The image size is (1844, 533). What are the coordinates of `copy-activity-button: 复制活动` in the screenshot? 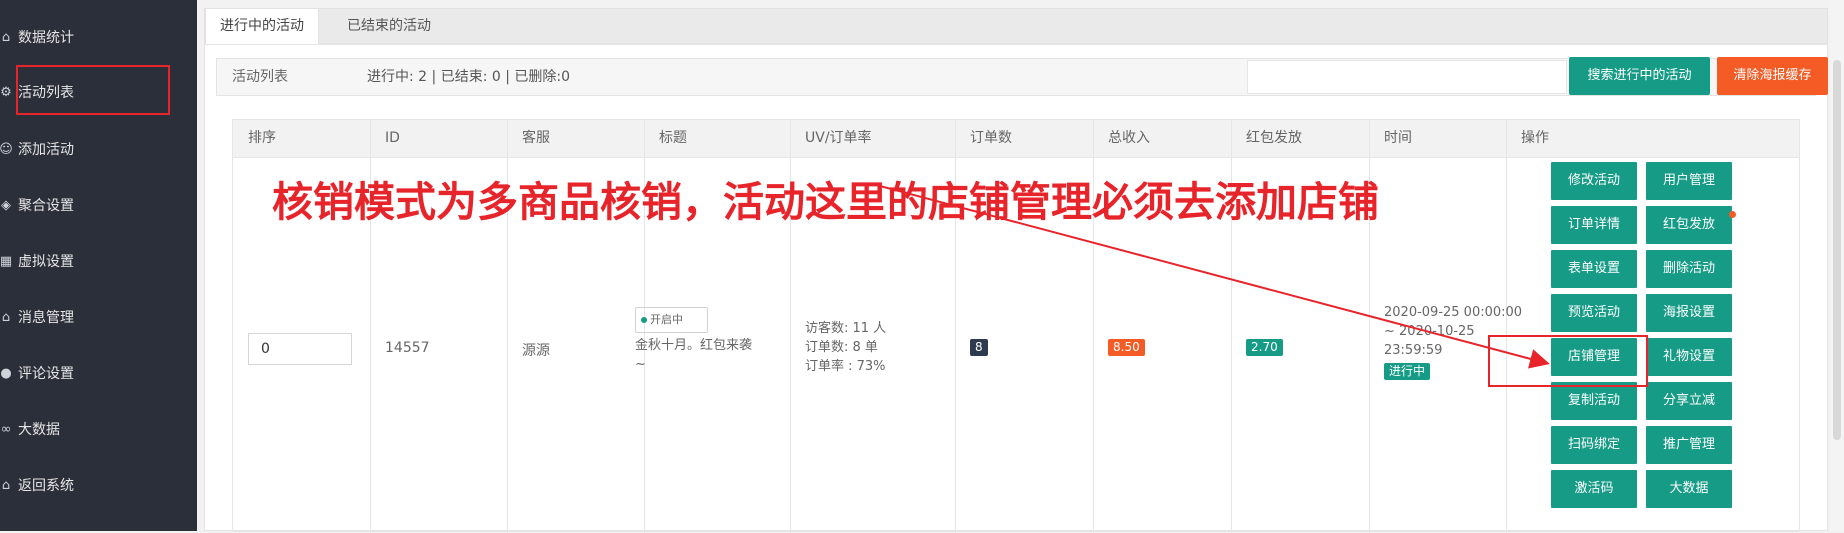 It's located at (1594, 401).